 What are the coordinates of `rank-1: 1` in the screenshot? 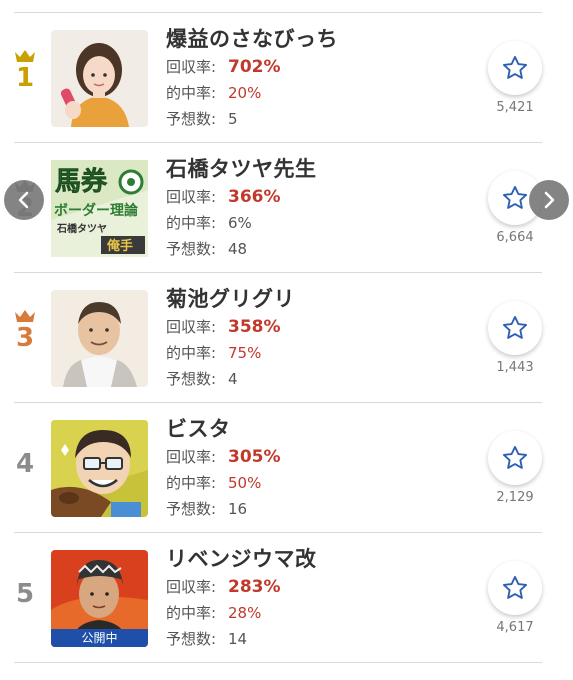 It's located at (25, 71).